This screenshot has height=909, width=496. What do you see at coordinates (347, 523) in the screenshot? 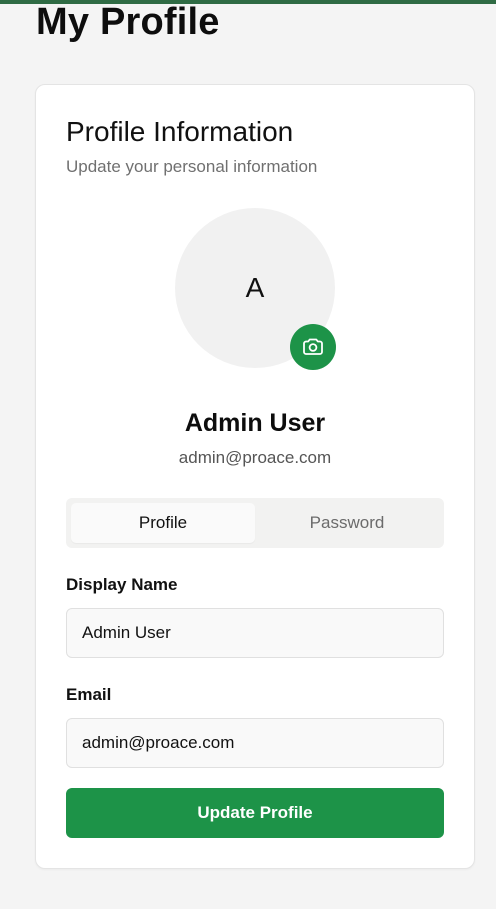
I see `tab-password: Password` at bounding box center [347, 523].